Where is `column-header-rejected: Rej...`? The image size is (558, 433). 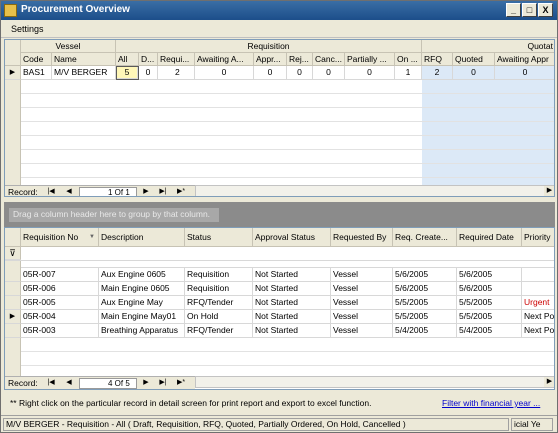
column-header-rejected: Rej... is located at coordinates (300, 59).